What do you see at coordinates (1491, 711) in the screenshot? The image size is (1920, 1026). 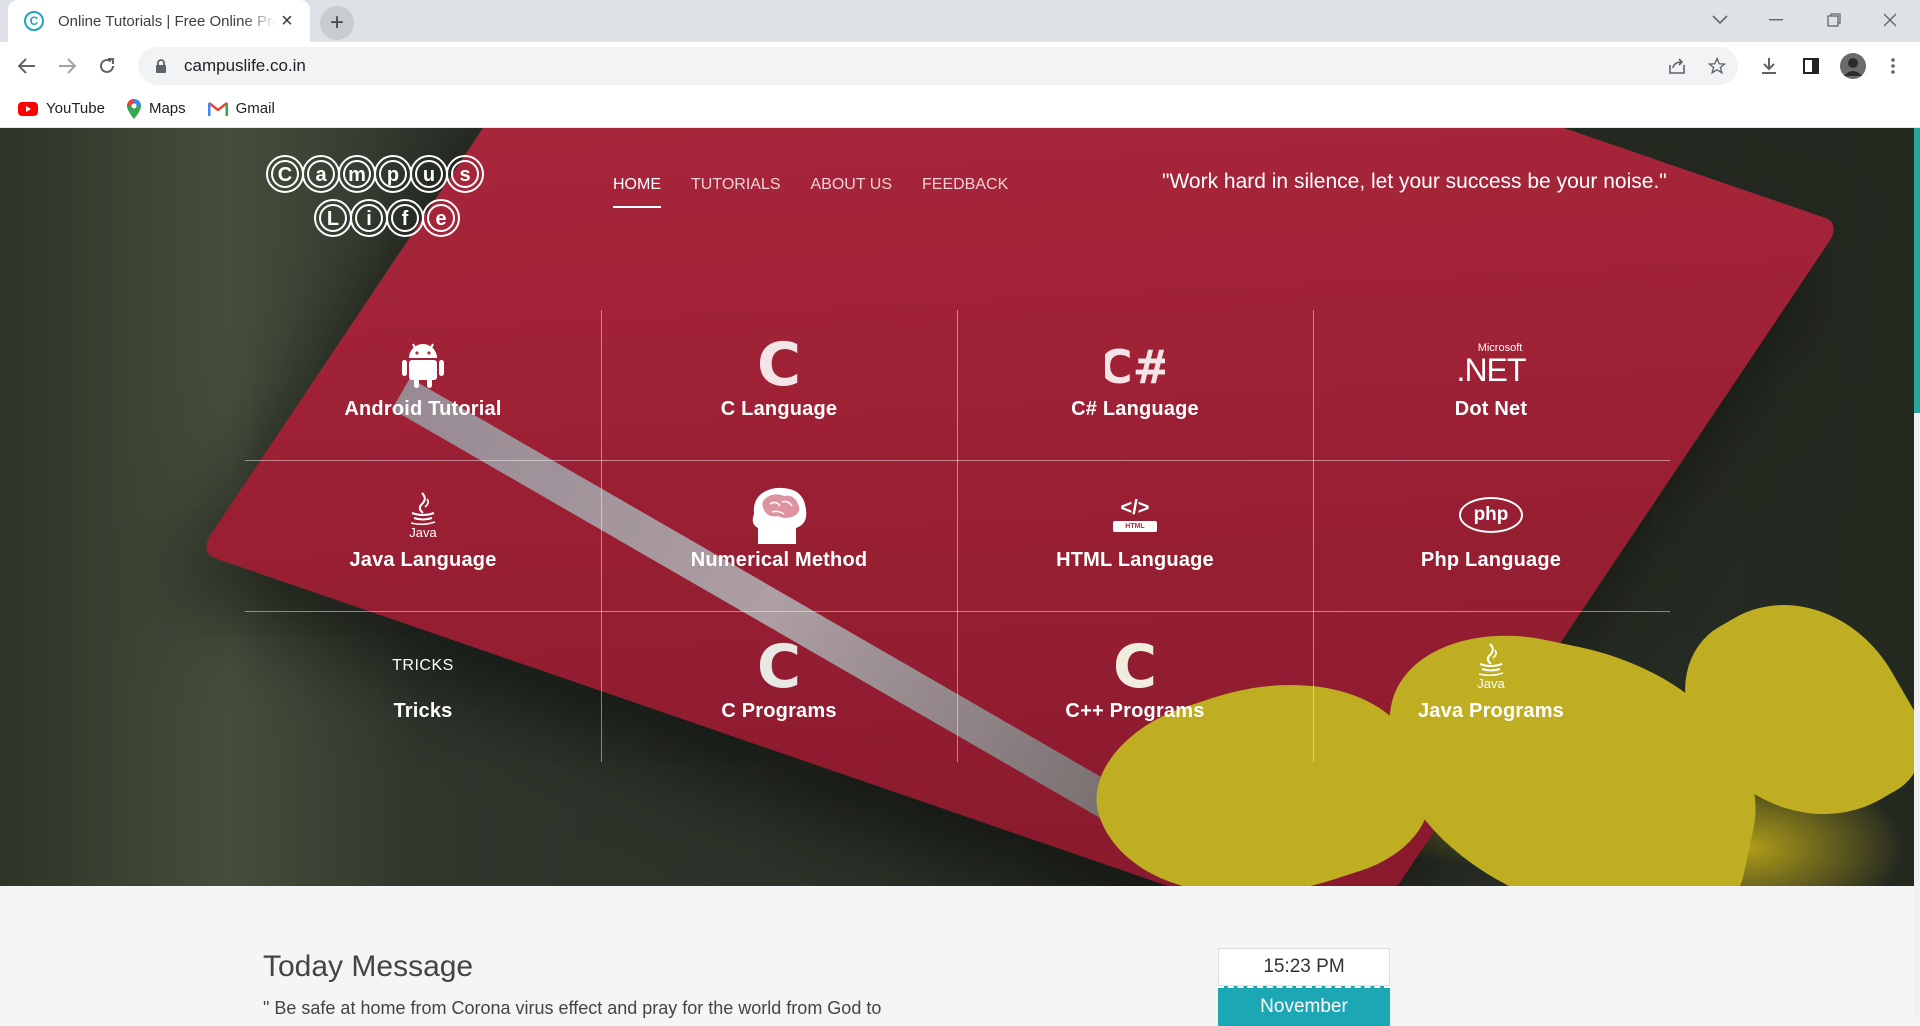 I see `tile-label: Java Programs` at bounding box center [1491, 711].